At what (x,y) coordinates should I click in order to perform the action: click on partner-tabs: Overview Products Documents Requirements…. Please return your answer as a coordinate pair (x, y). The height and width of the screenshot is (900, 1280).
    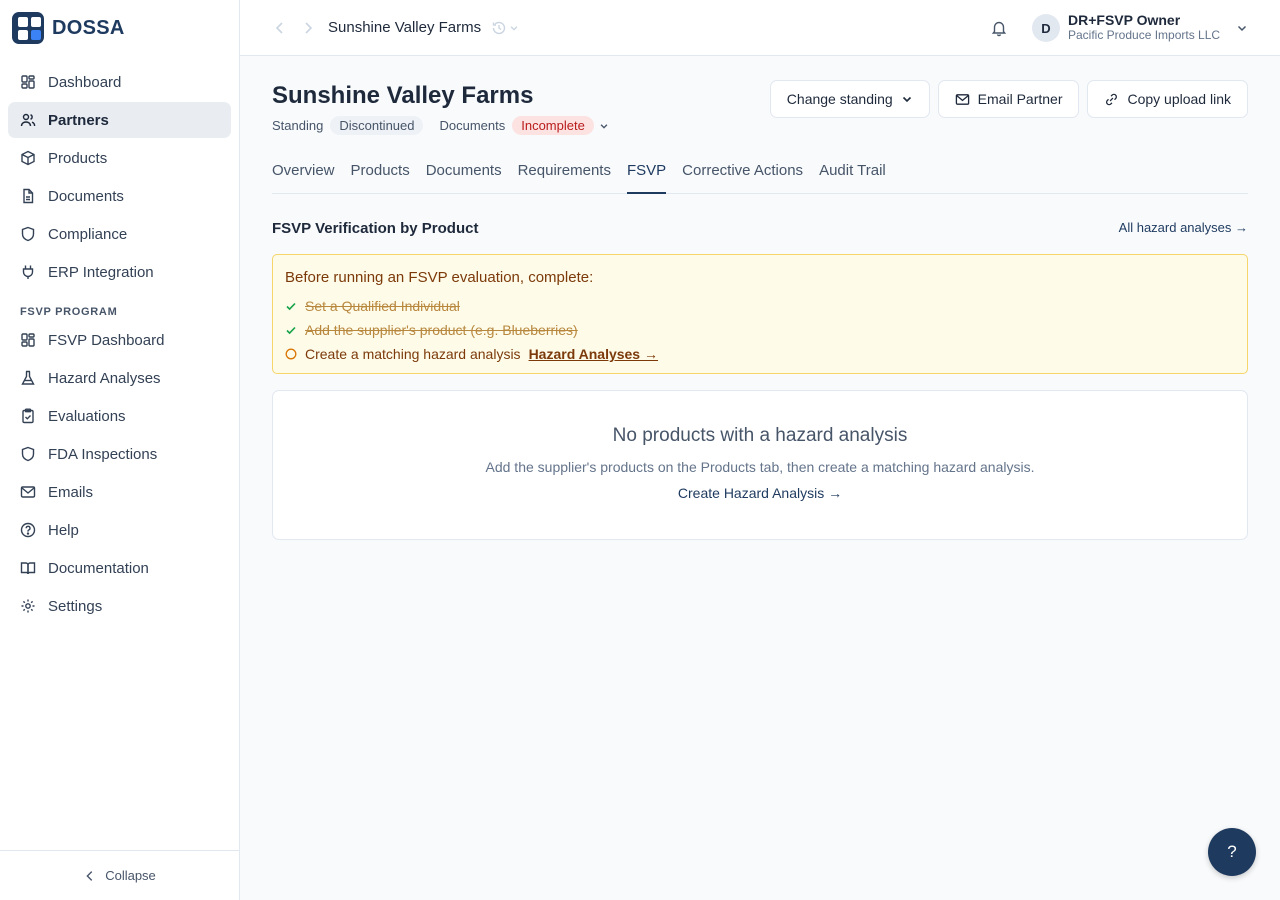
    Looking at the image, I should click on (760, 173).